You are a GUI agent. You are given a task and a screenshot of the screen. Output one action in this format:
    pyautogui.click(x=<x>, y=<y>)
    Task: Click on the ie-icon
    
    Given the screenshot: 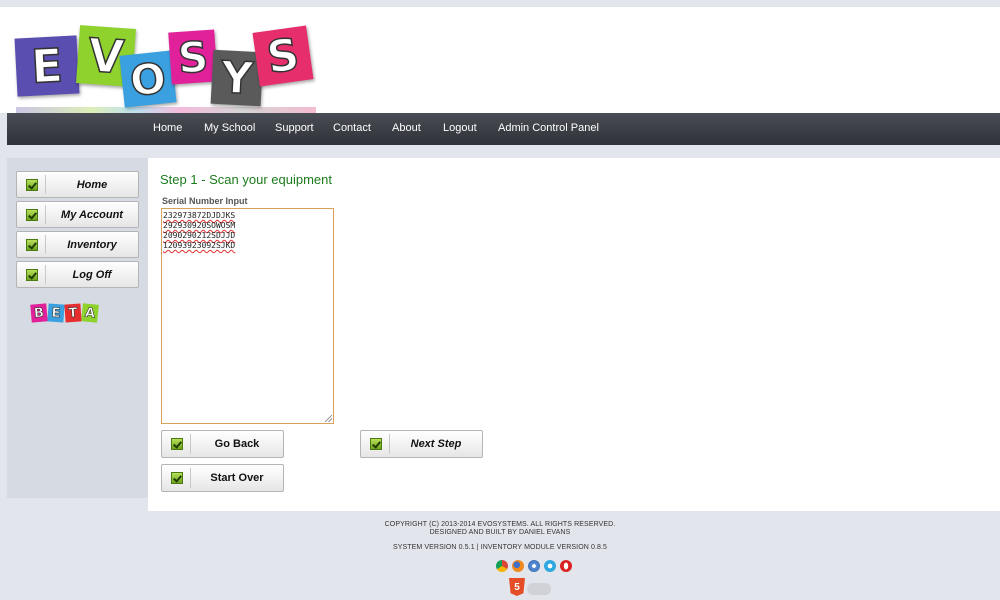 What is the action you would take?
    pyautogui.click(x=550, y=566)
    